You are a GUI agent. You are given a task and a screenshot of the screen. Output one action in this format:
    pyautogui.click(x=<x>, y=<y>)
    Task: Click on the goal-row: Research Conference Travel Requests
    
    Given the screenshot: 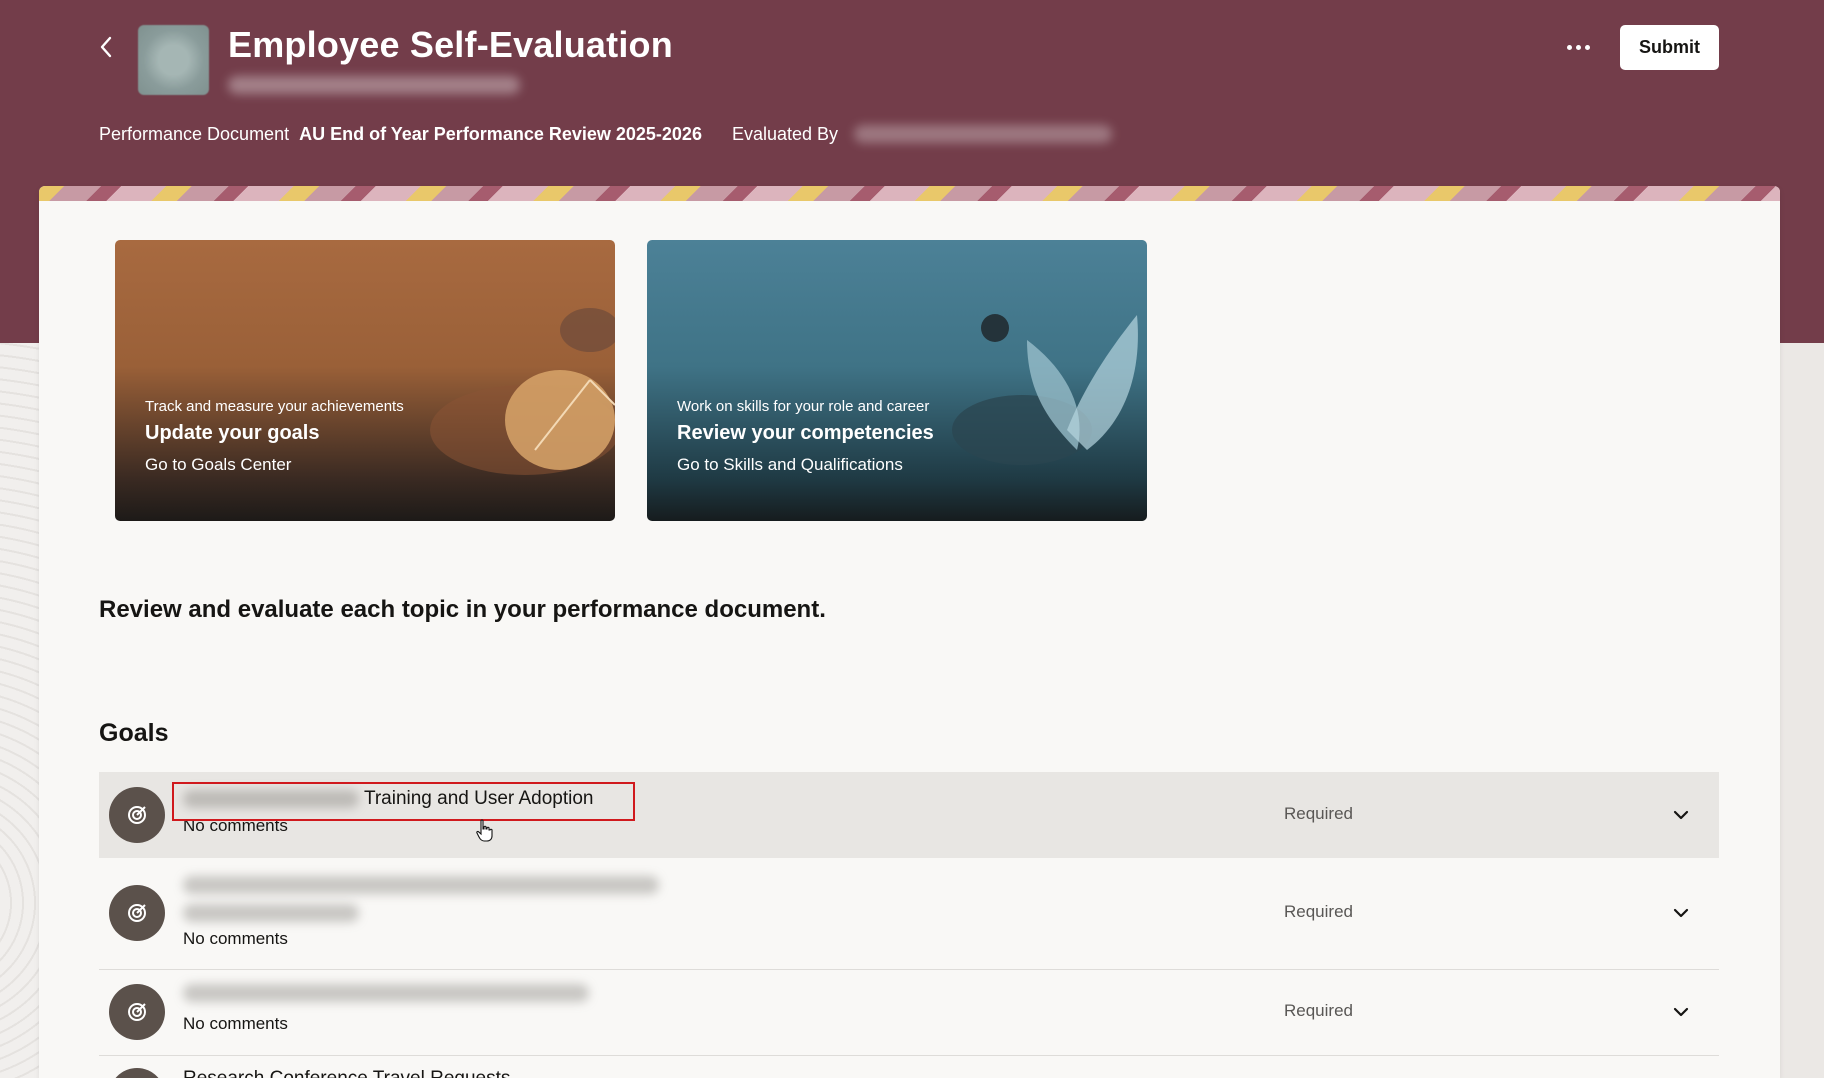 What is the action you would take?
    pyautogui.click(x=909, y=1067)
    